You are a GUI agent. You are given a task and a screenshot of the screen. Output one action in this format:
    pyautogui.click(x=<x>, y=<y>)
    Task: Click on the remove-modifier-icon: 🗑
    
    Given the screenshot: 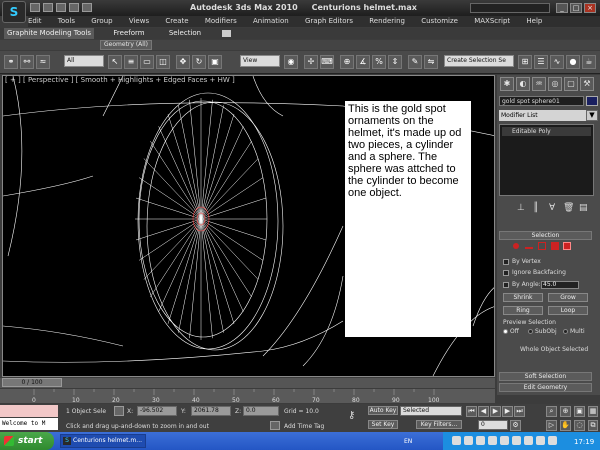 What is the action you would take?
    pyautogui.click(x=568, y=208)
    